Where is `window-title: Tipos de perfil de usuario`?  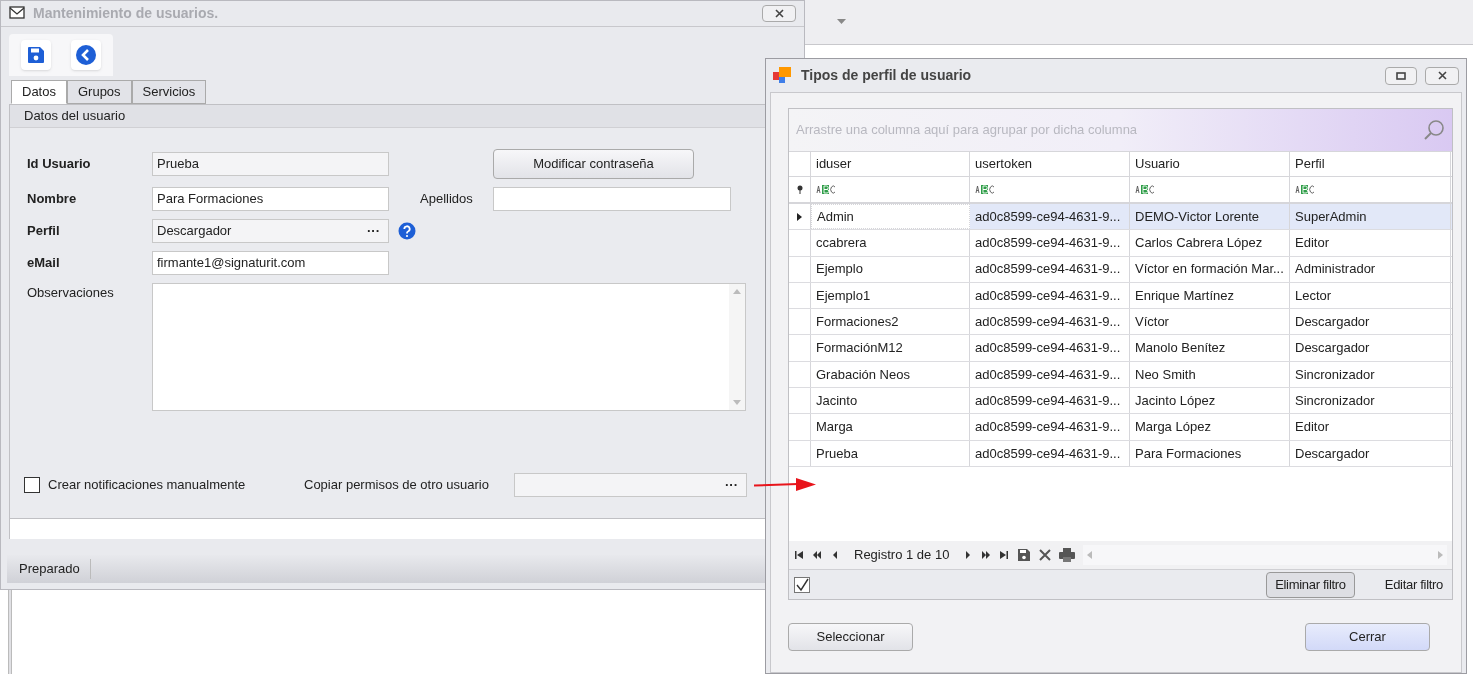 window-title: Tipos de perfil de usuario is located at coordinates (887, 75).